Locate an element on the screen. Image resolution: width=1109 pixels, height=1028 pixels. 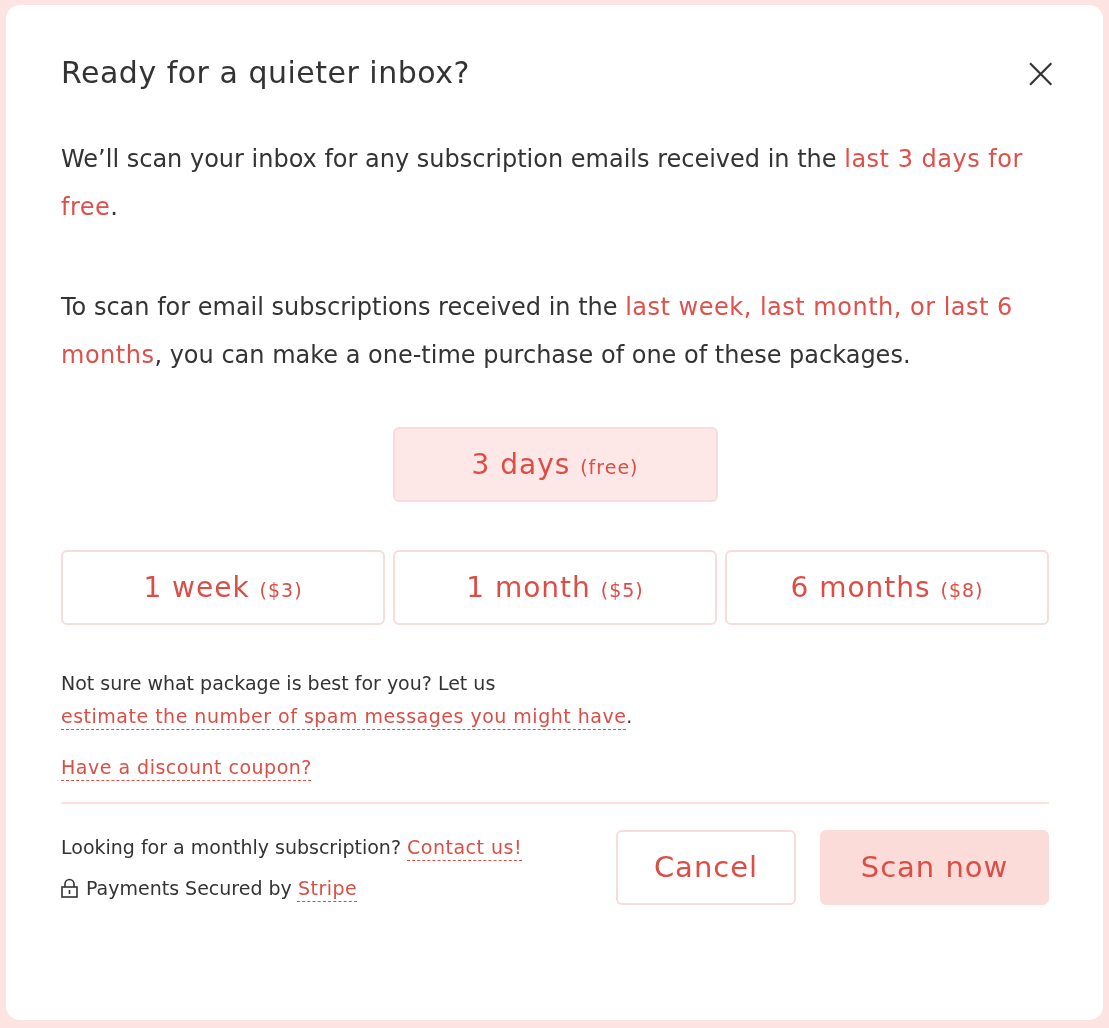
help-text: Not sure what package is best for you? Let us estimate the number of spam messages you might have. is located at coordinates (347, 700).